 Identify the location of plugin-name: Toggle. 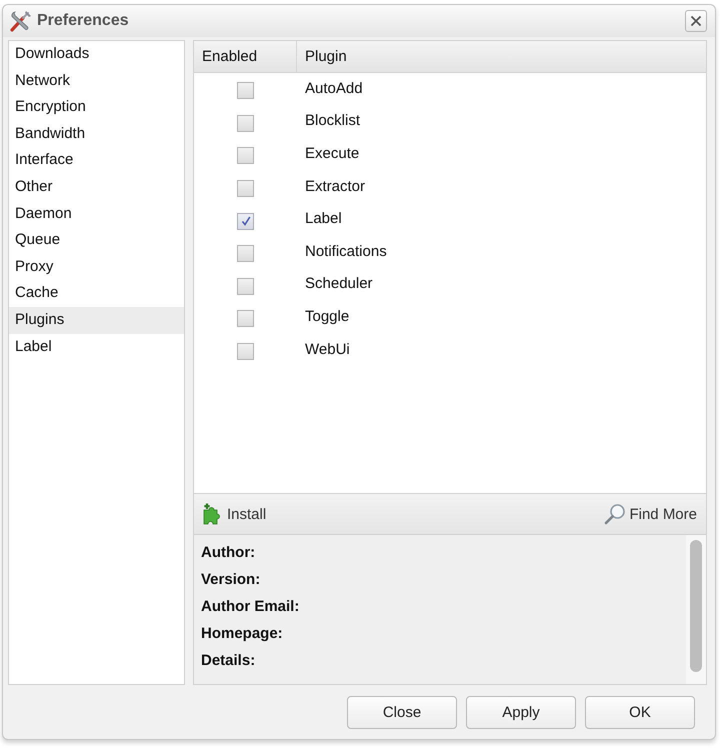
(327, 316).